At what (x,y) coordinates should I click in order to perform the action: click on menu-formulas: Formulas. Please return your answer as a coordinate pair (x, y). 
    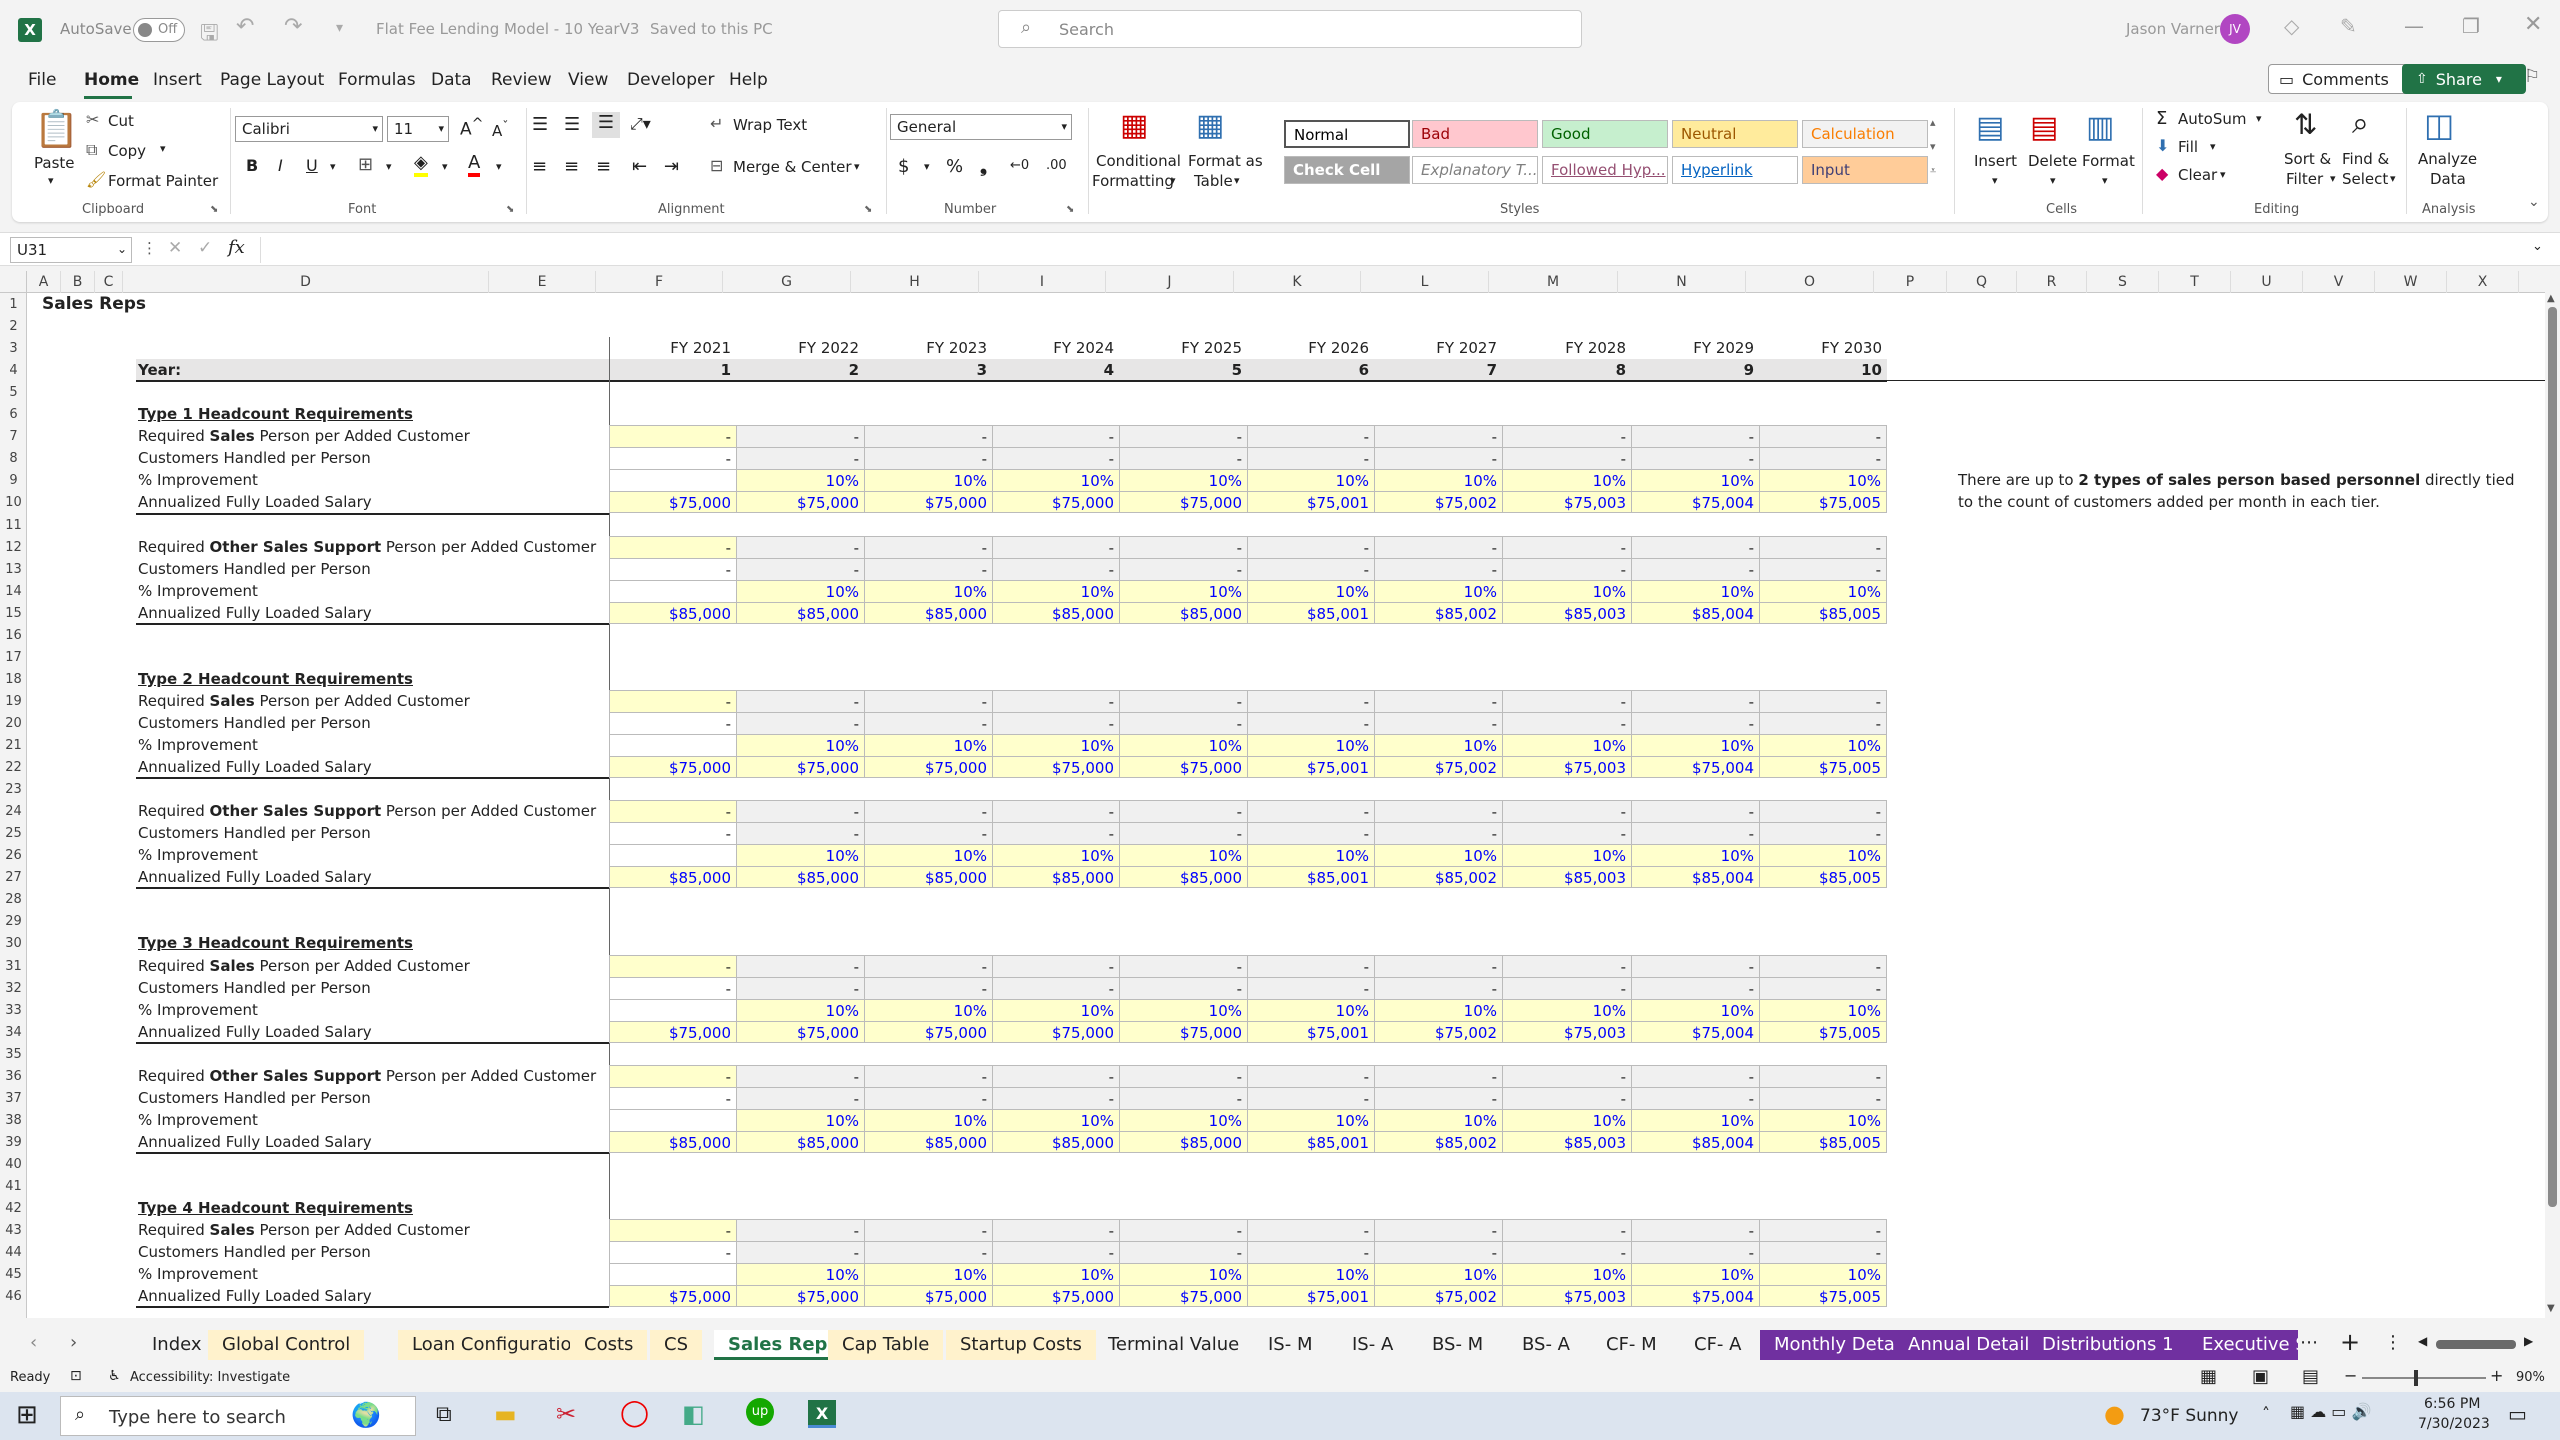
    Looking at the image, I should click on (377, 80).